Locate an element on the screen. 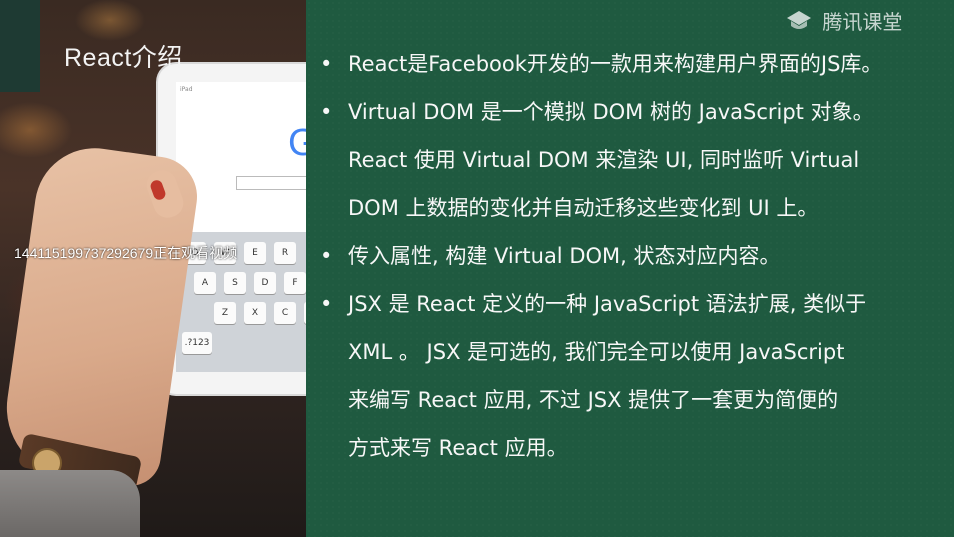  brand-name: 腾讯课堂 is located at coordinates (862, 22).